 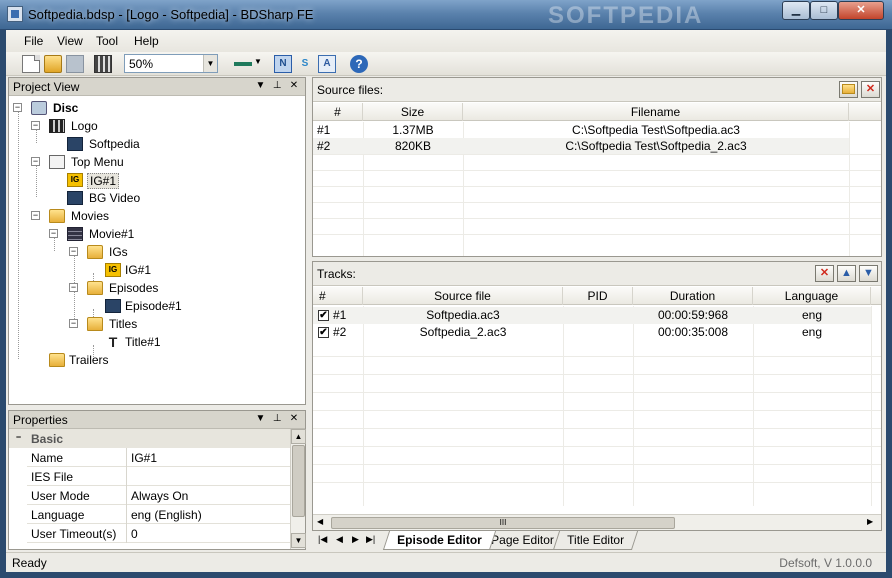 I want to click on tree-item-disc: − Disc, so click(x=153, y=108).